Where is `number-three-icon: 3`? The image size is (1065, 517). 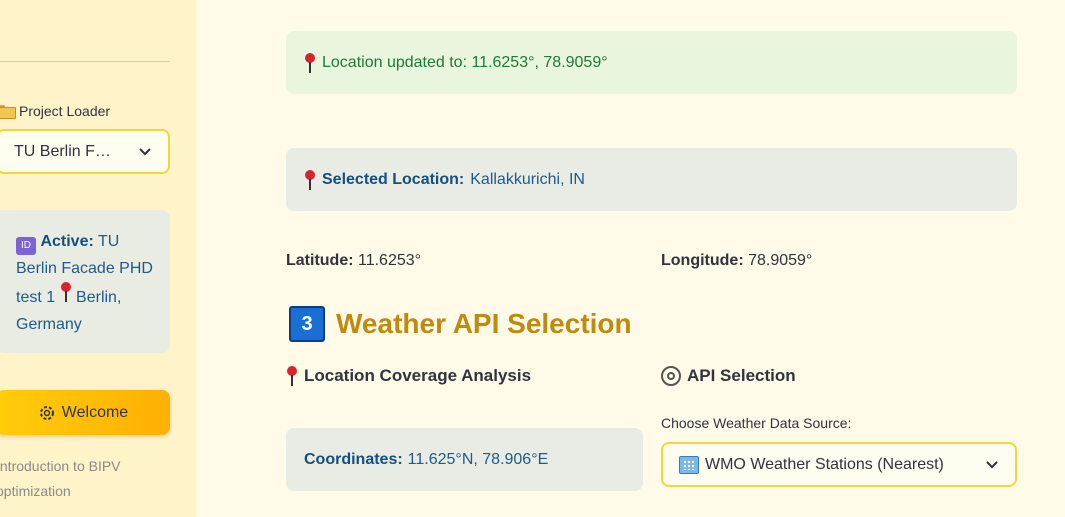
number-three-icon: 3 is located at coordinates (307, 324).